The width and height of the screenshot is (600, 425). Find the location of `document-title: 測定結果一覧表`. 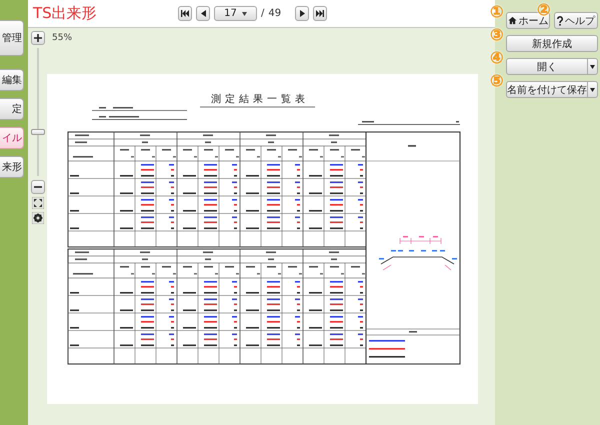

document-title: 測定結果一覧表 is located at coordinates (260, 99).